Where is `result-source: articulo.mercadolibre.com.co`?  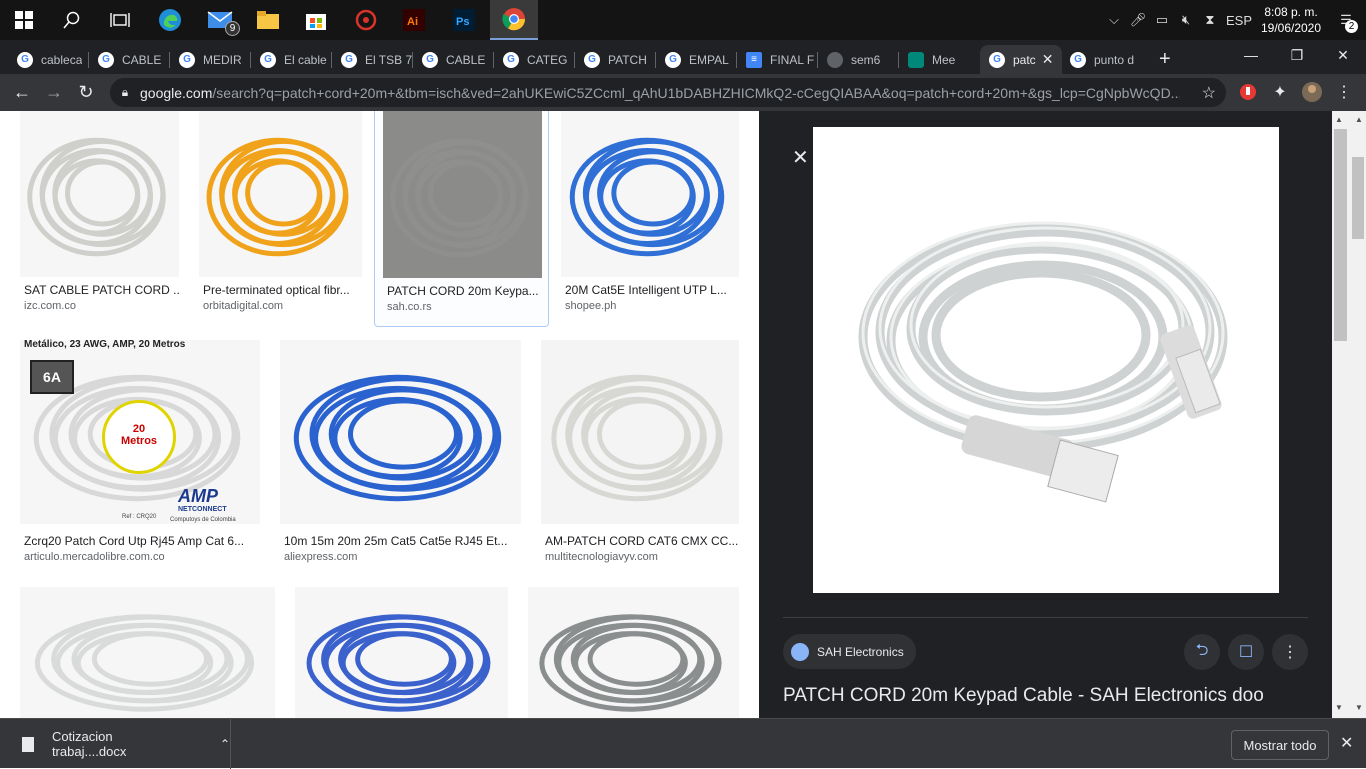 result-source: articulo.mercadolibre.com.co is located at coordinates (94, 557).